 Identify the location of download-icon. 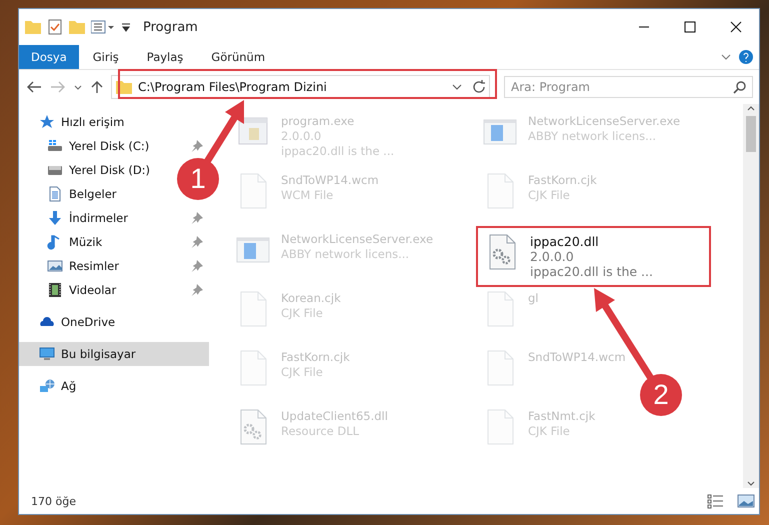
(55, 218).